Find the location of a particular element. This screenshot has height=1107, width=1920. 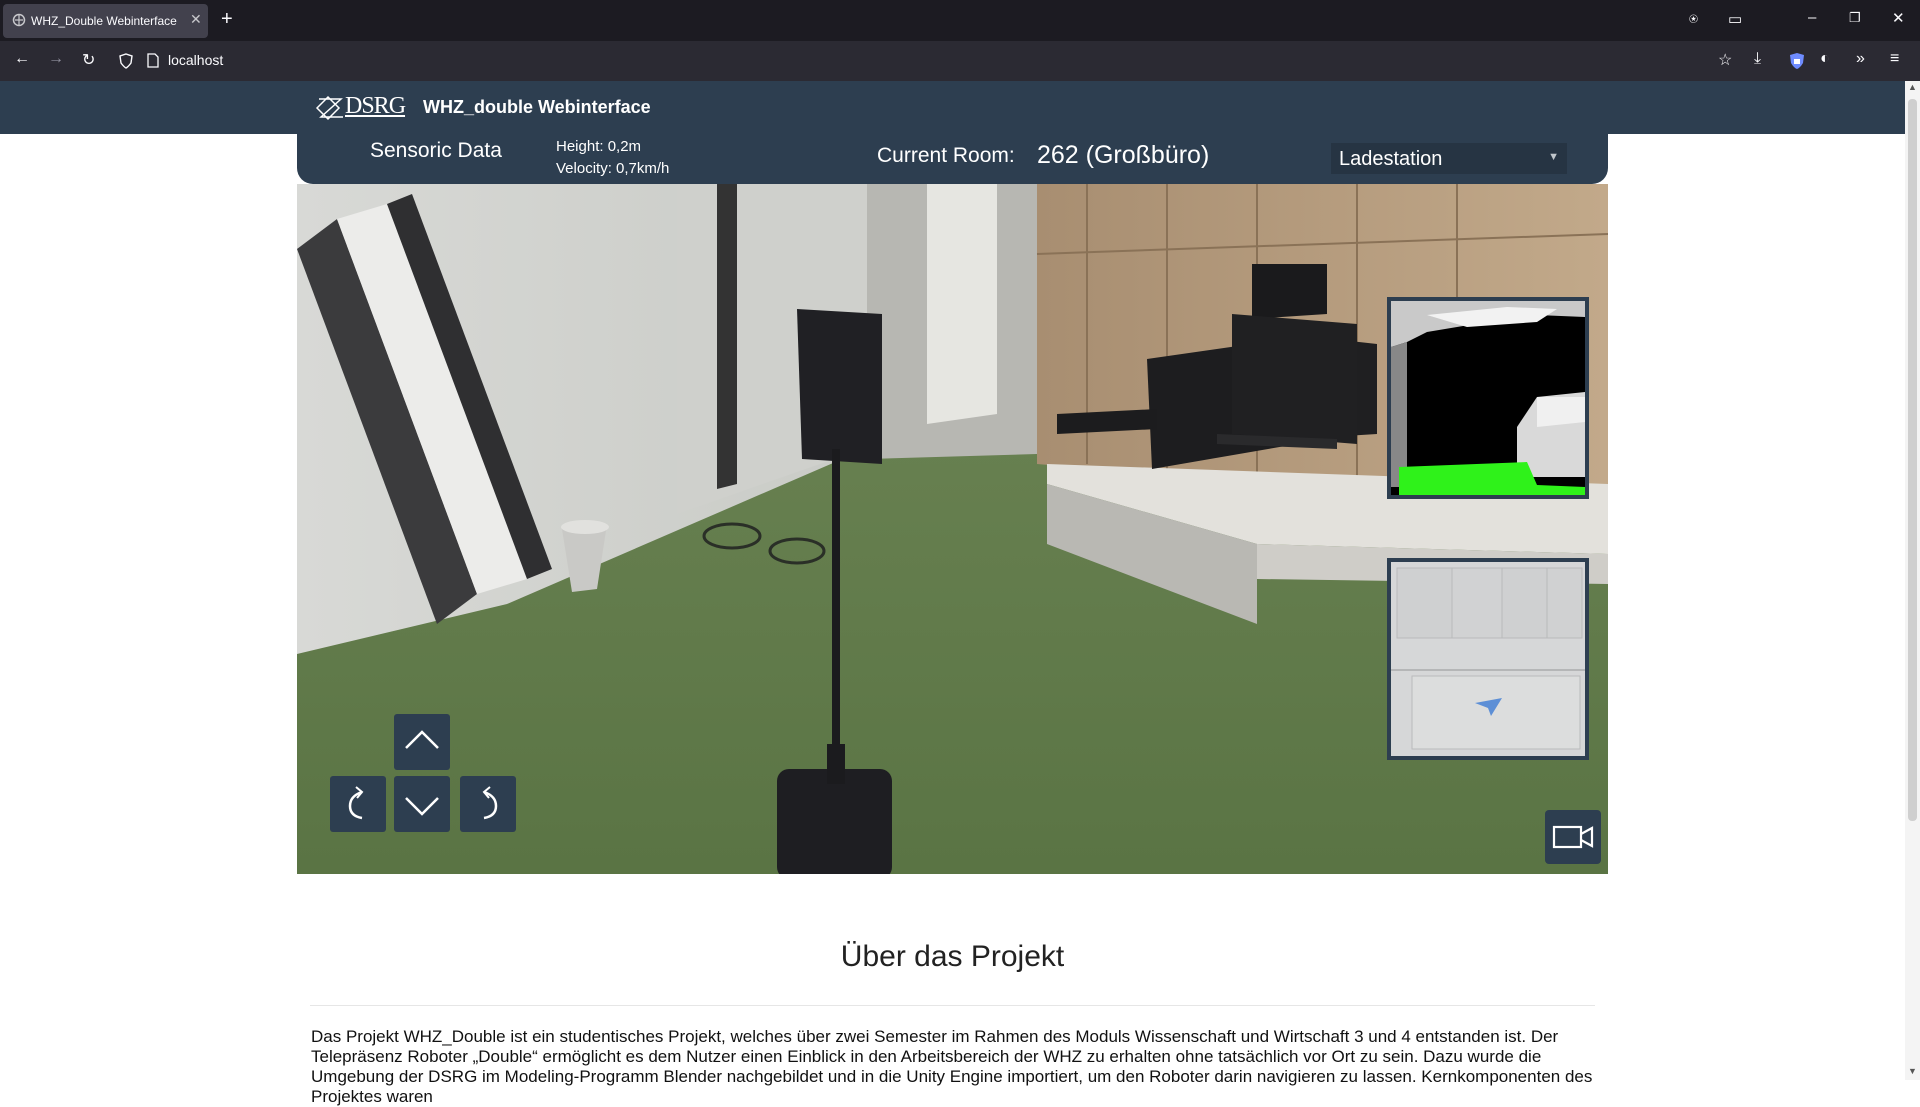

floor-plan-render is located at coordinates (1488, 659).